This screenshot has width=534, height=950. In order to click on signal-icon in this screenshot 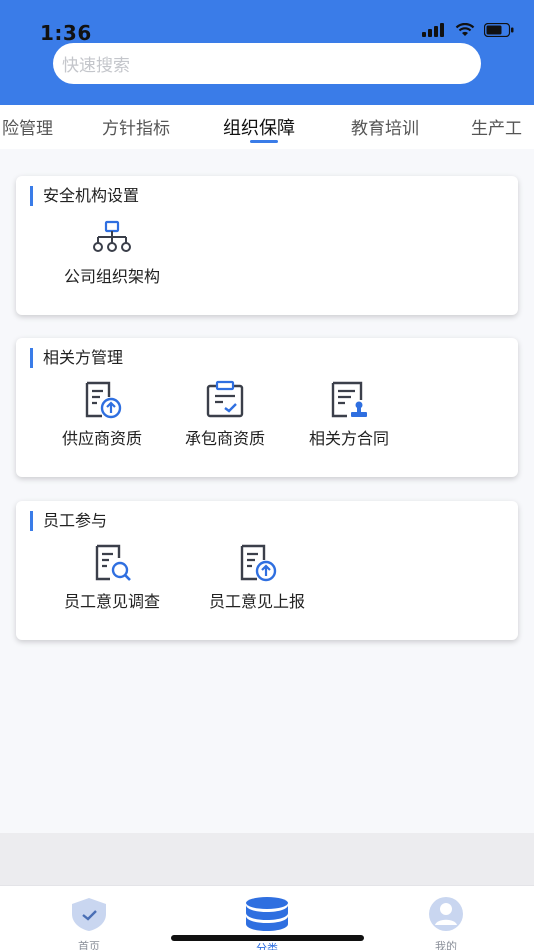, I will do `click(433, 30)`.